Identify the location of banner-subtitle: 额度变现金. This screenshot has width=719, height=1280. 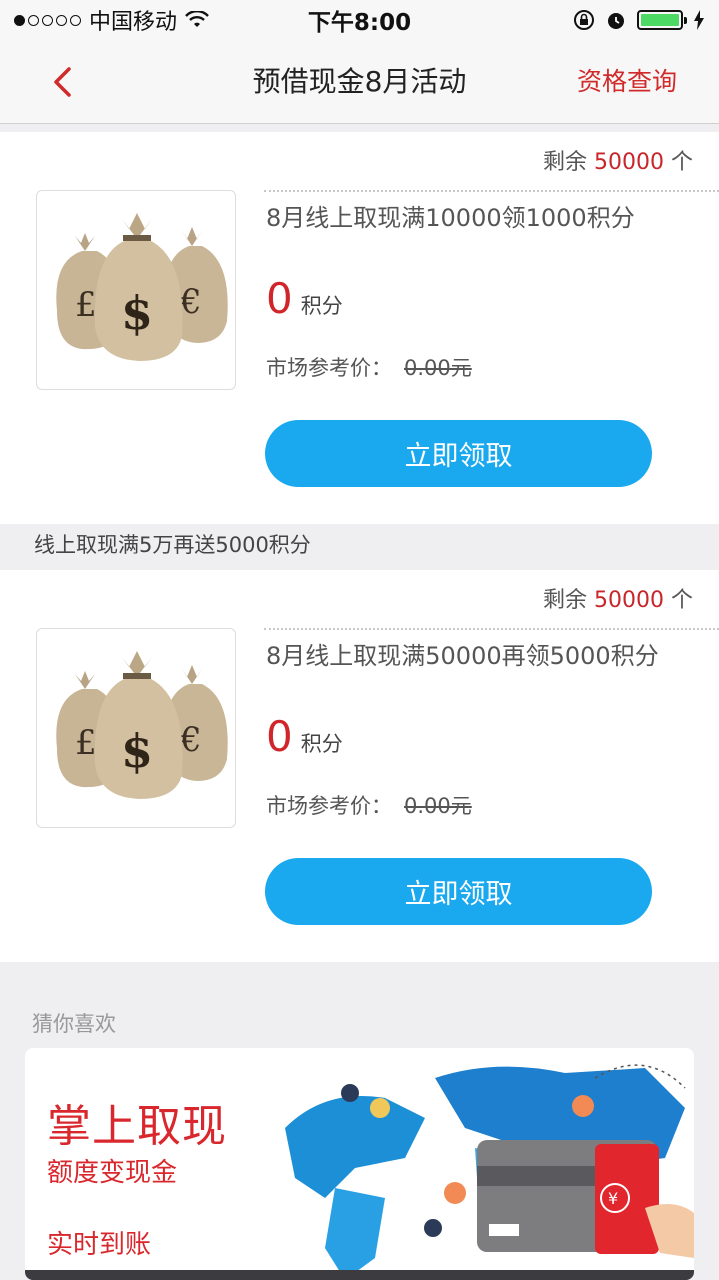
(112, 1173).